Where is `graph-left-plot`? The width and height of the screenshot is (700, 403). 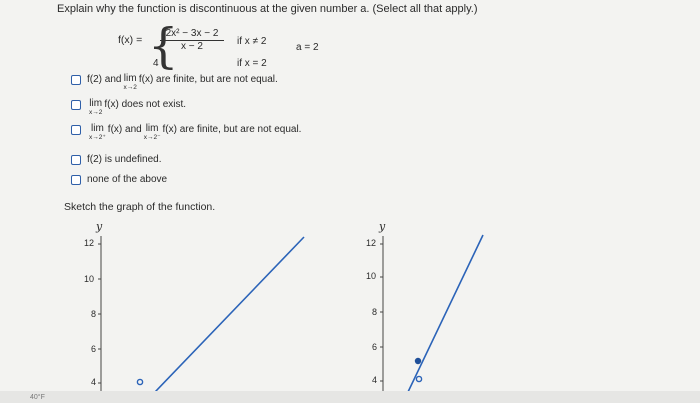
graph-left-plot is located at coordinates (202, 306).